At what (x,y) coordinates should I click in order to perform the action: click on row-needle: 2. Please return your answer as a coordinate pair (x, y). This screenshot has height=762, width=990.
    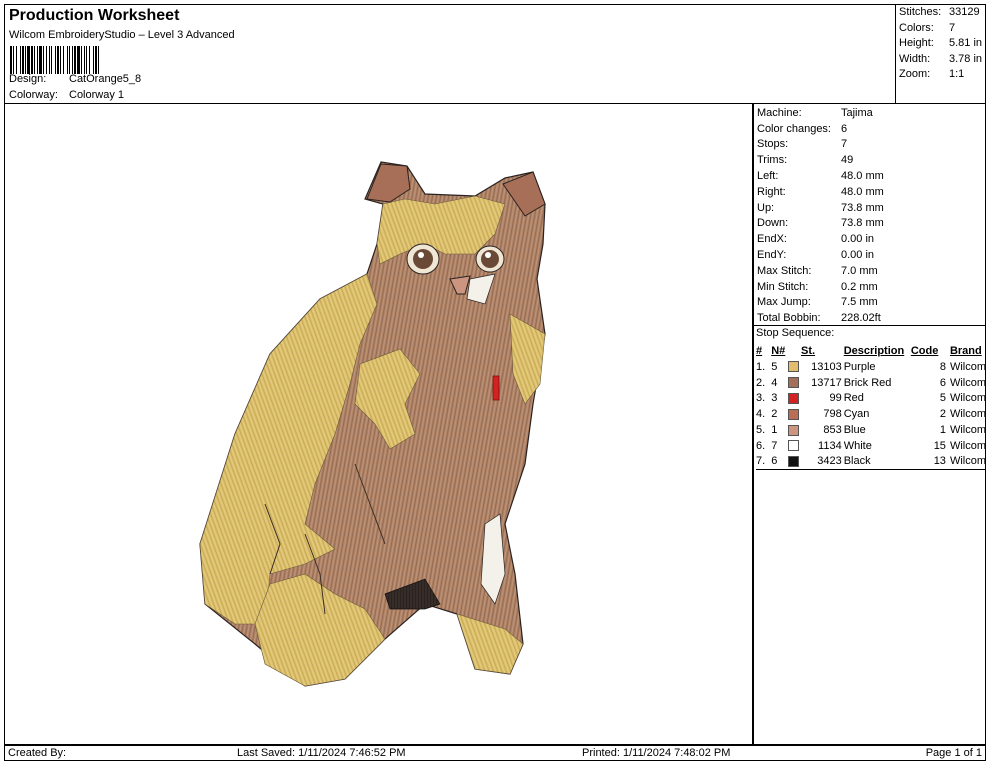
    Looking at the image, I should click on (774, 414).